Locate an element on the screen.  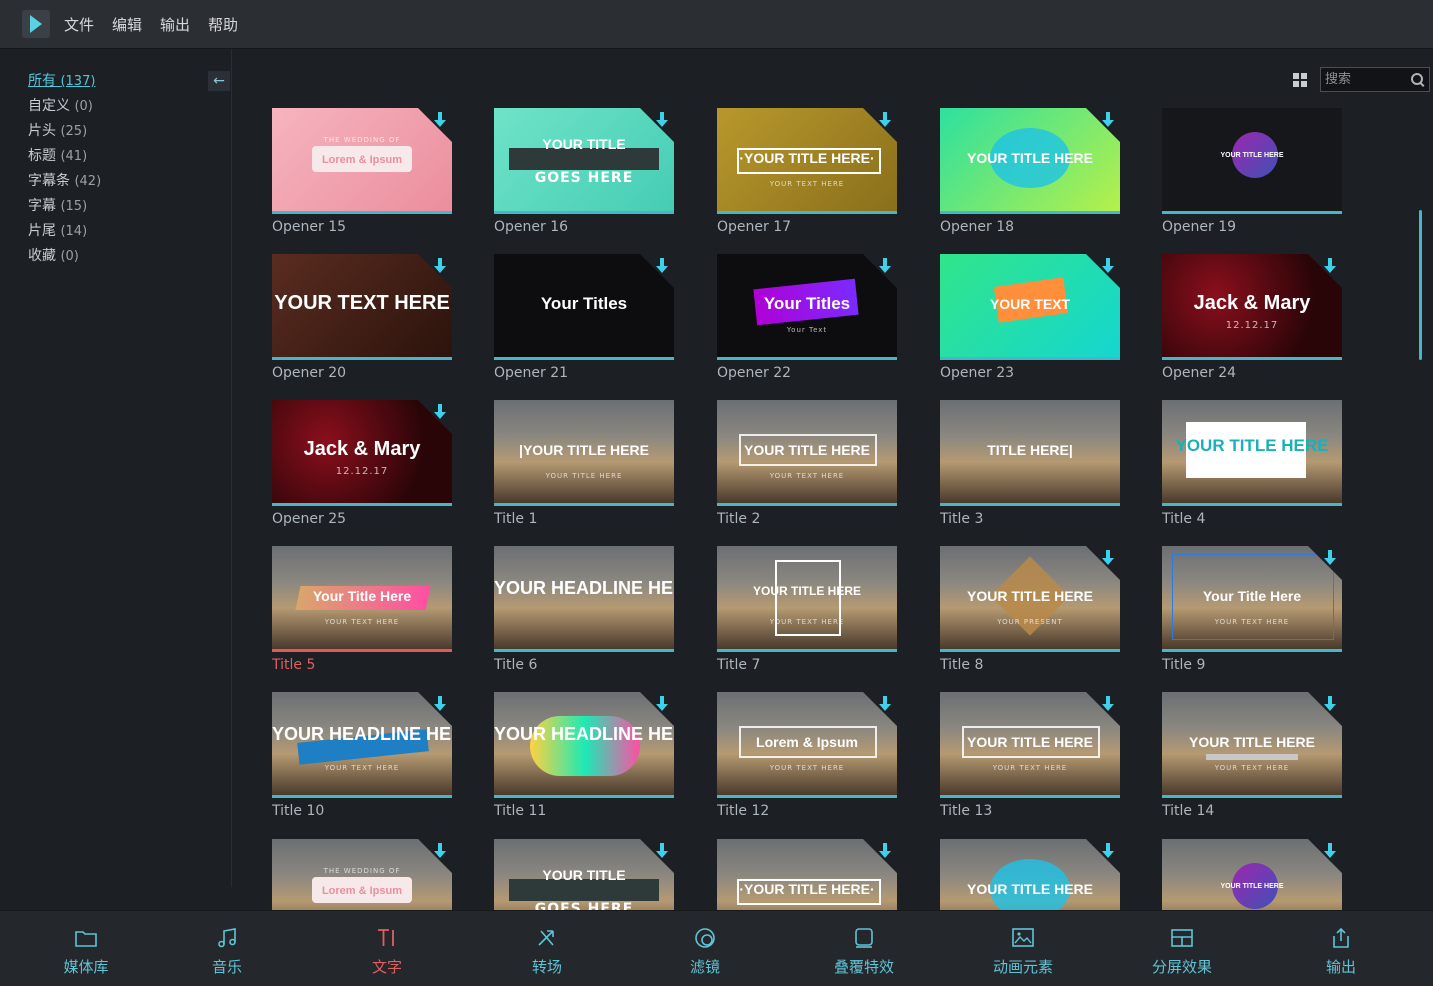
template-tile: YOUR TITLE HERE YOUR TEXT HERE Title 13 is located at coordinates (1030, 758).